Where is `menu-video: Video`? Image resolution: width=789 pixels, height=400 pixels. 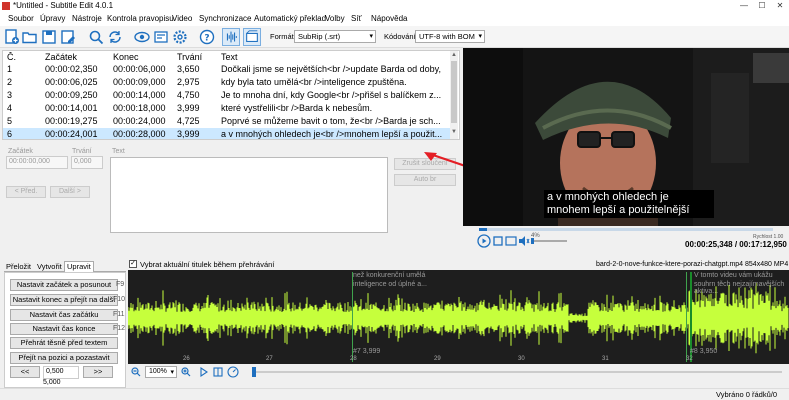 menu-video: Video is located at coordinates (182, 18).